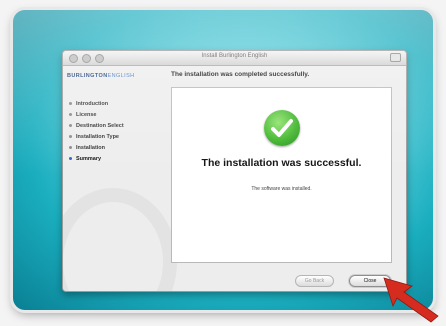  What do you see at coordinates (411, 300) in the screenshot?
I see `pointer-arrow-icon` at bounding box center [411, 300].